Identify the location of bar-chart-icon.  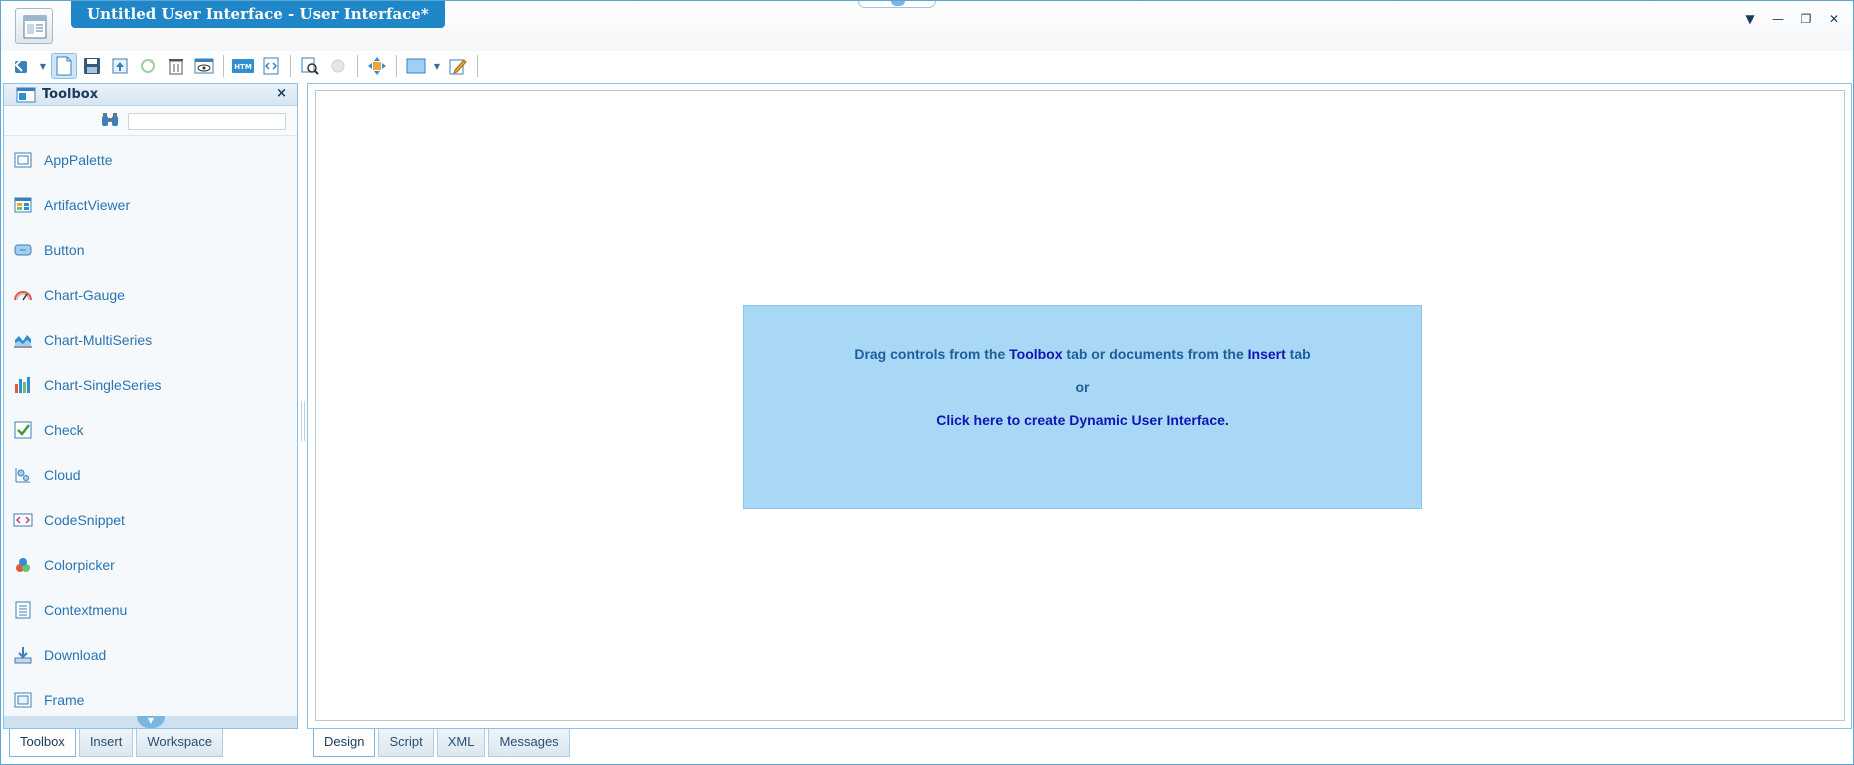
(23, 385).